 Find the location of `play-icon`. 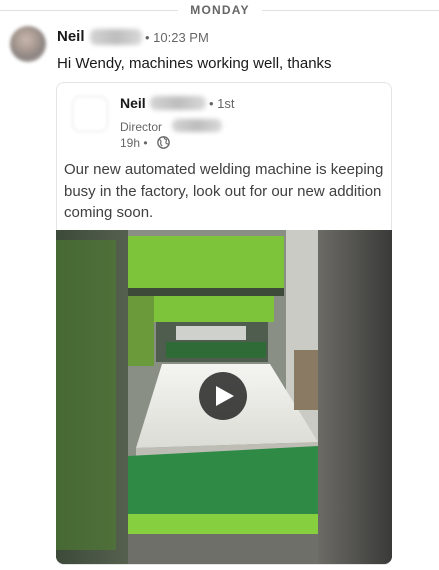

play-icon is located at coordinates (225, 396).